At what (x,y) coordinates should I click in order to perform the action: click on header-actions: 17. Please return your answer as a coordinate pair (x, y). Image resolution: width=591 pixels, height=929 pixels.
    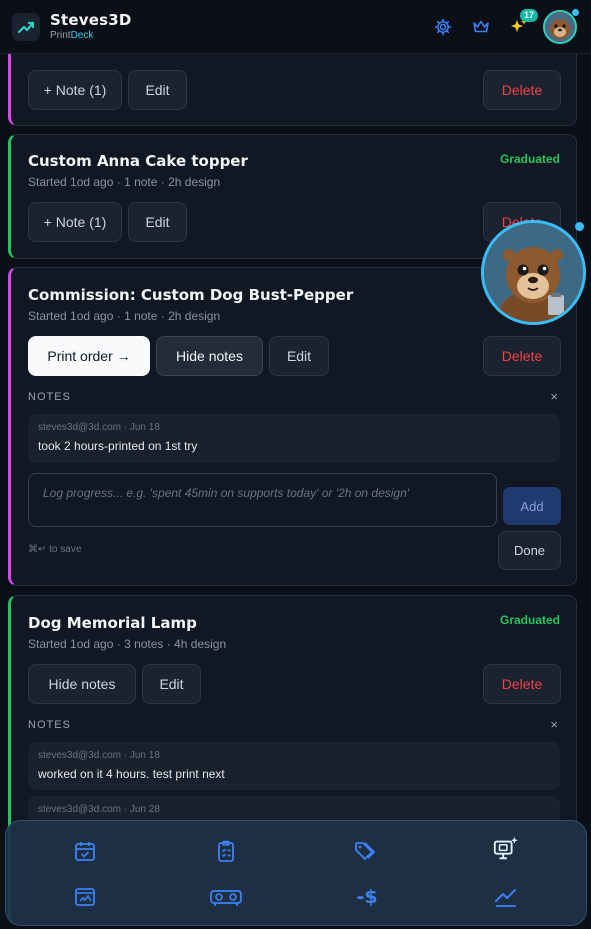
    Looking at the image, I should click on (498, 26).